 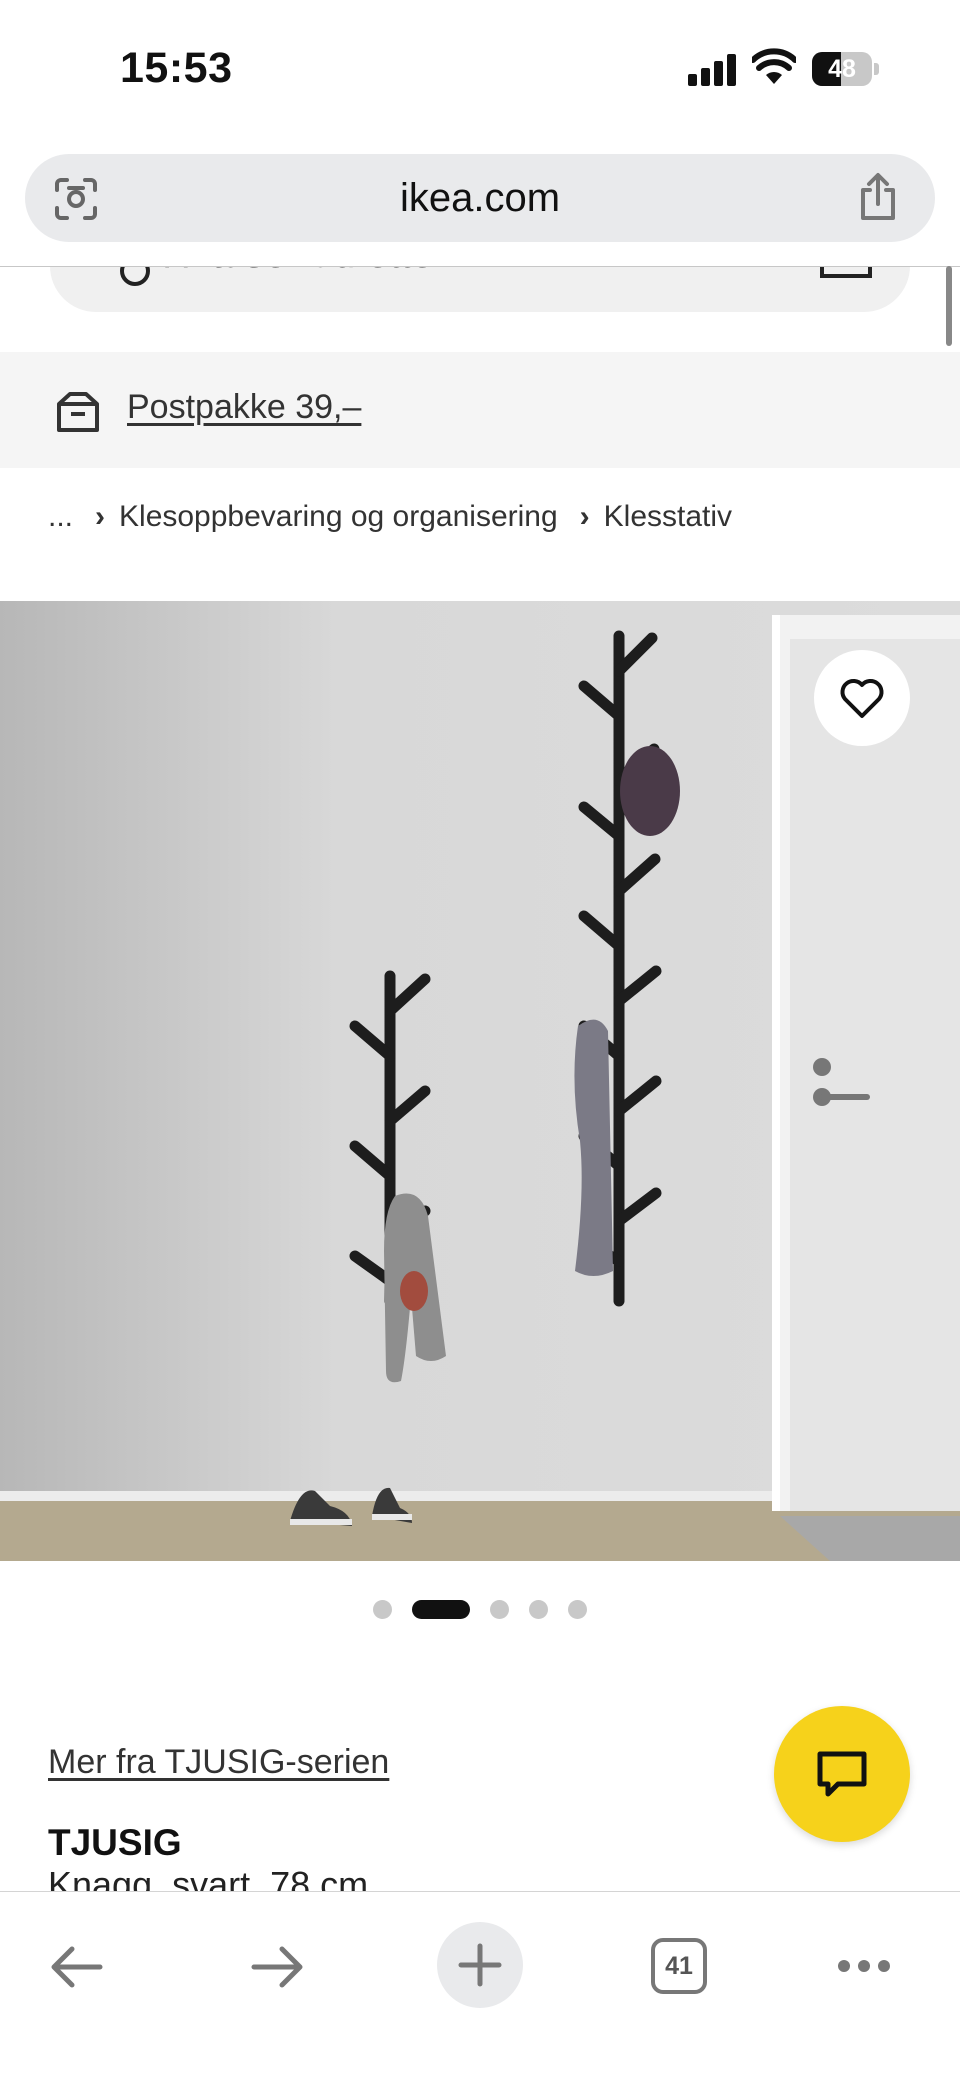 What do you see at coordinates (712, 69) in the screenshot?
I see `cellular-signal-icon` at bounding box center [712, 69].